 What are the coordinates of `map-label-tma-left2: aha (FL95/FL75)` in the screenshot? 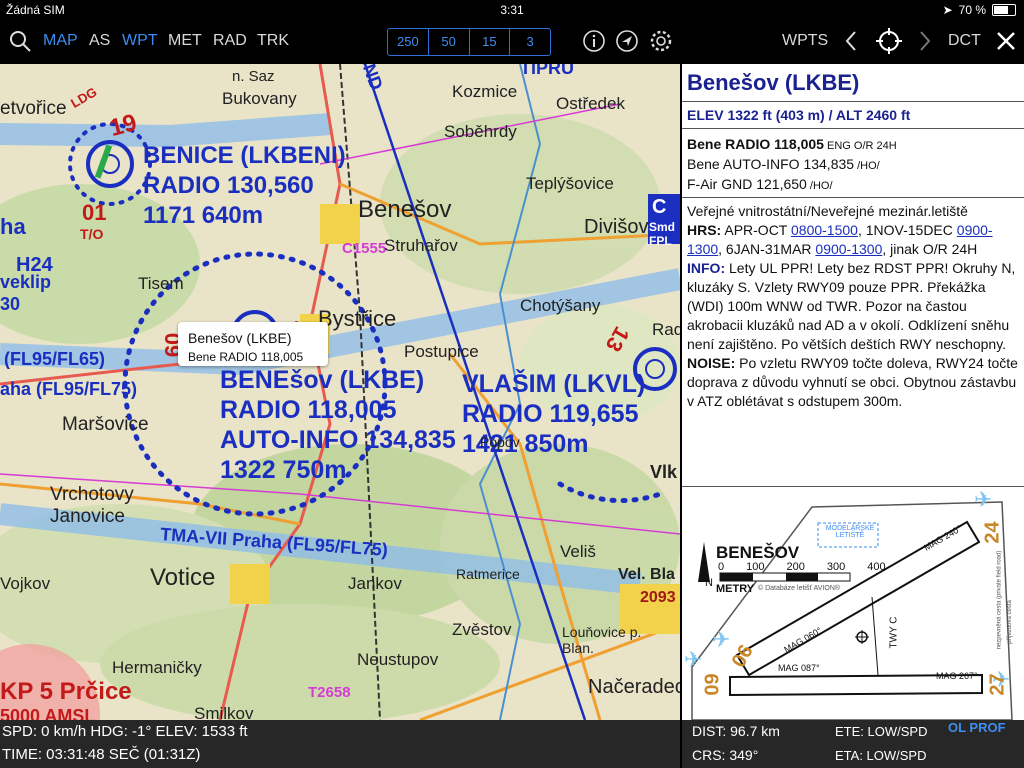 It's located at (69, 389).